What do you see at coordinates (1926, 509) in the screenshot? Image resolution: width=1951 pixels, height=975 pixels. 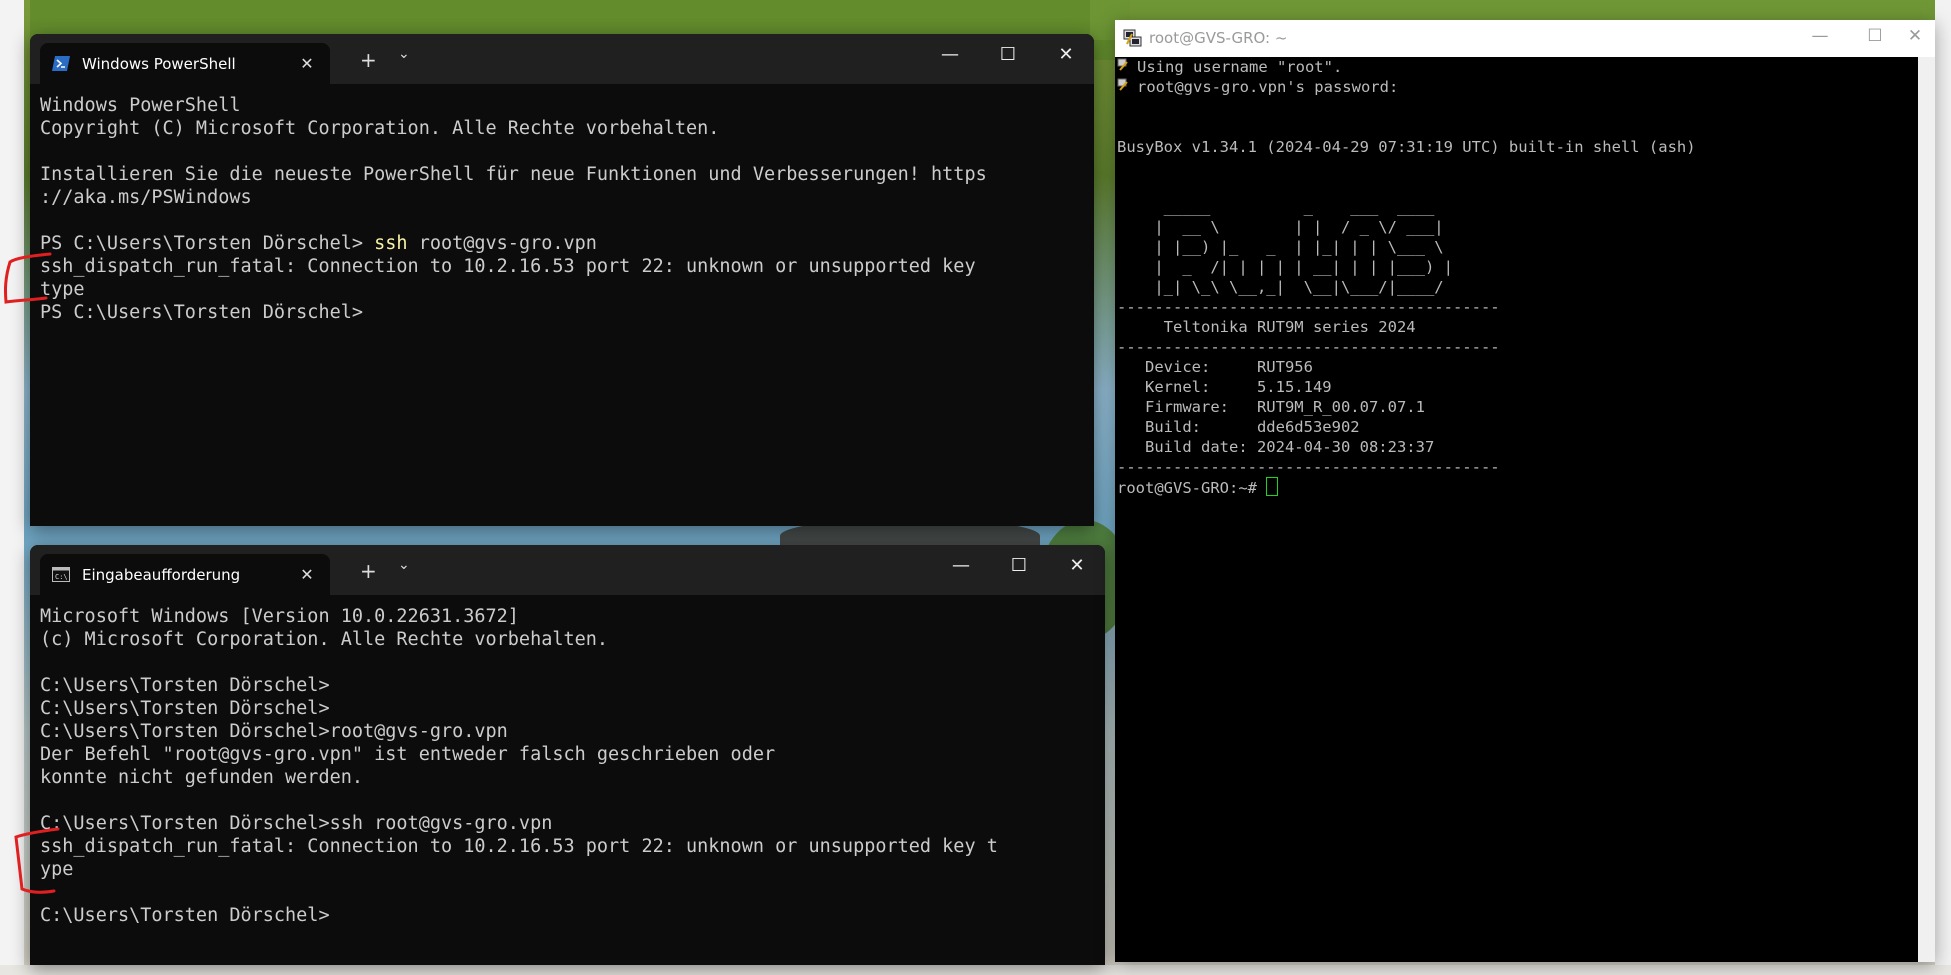 I see `putty-scrollbar` at bounding box center [1926, 509].